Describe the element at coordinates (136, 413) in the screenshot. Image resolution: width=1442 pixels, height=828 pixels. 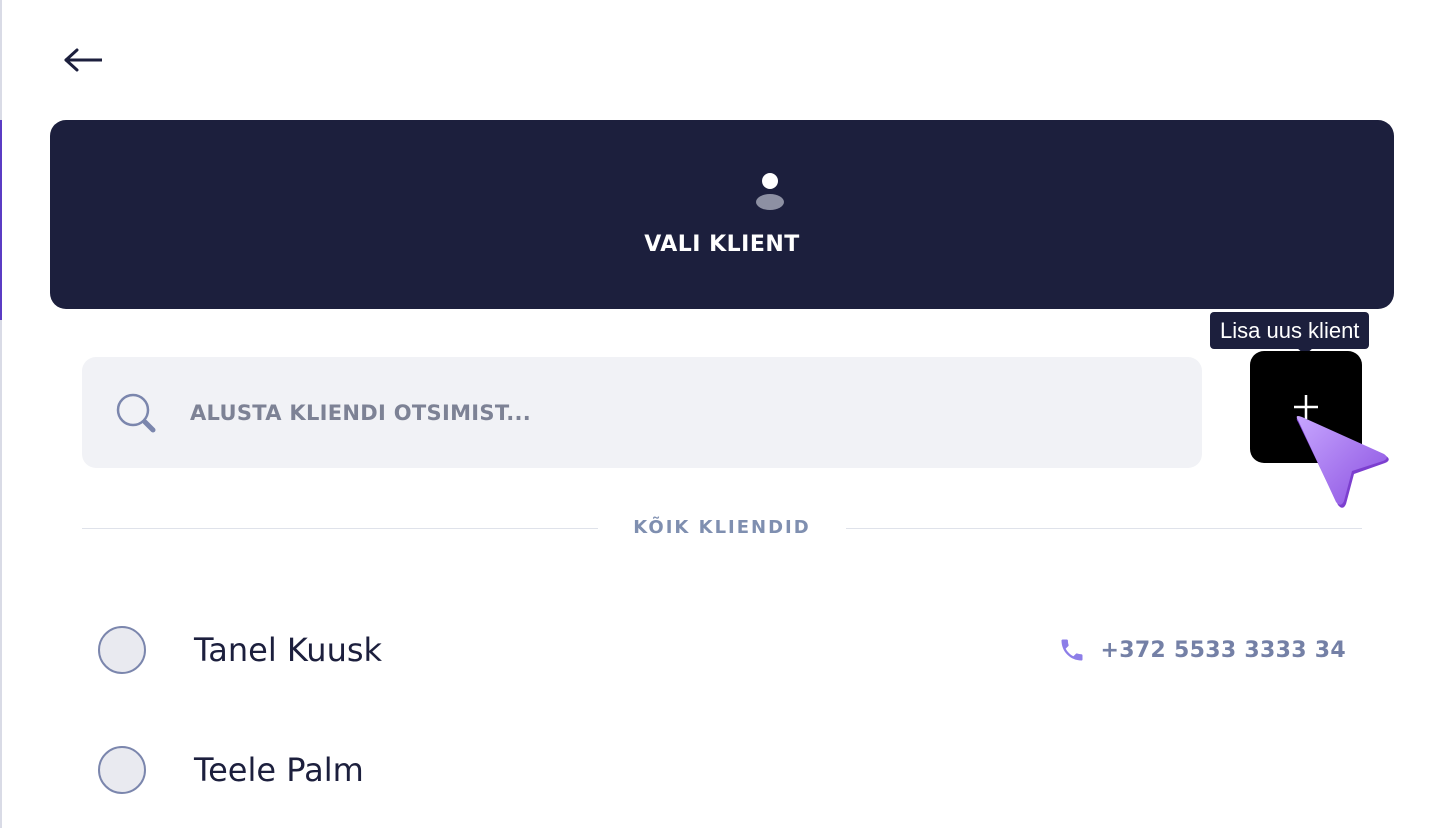
I see `search-icon` at that location.